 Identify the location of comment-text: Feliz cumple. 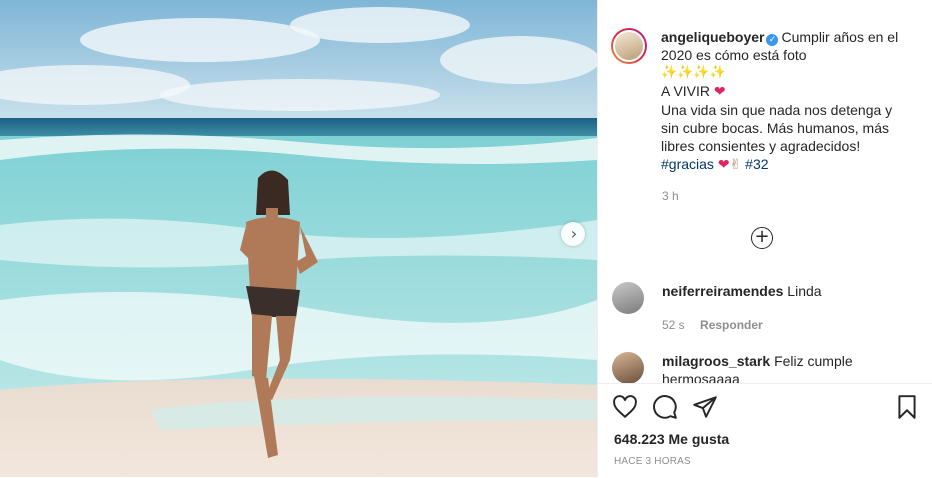
(813, 361).